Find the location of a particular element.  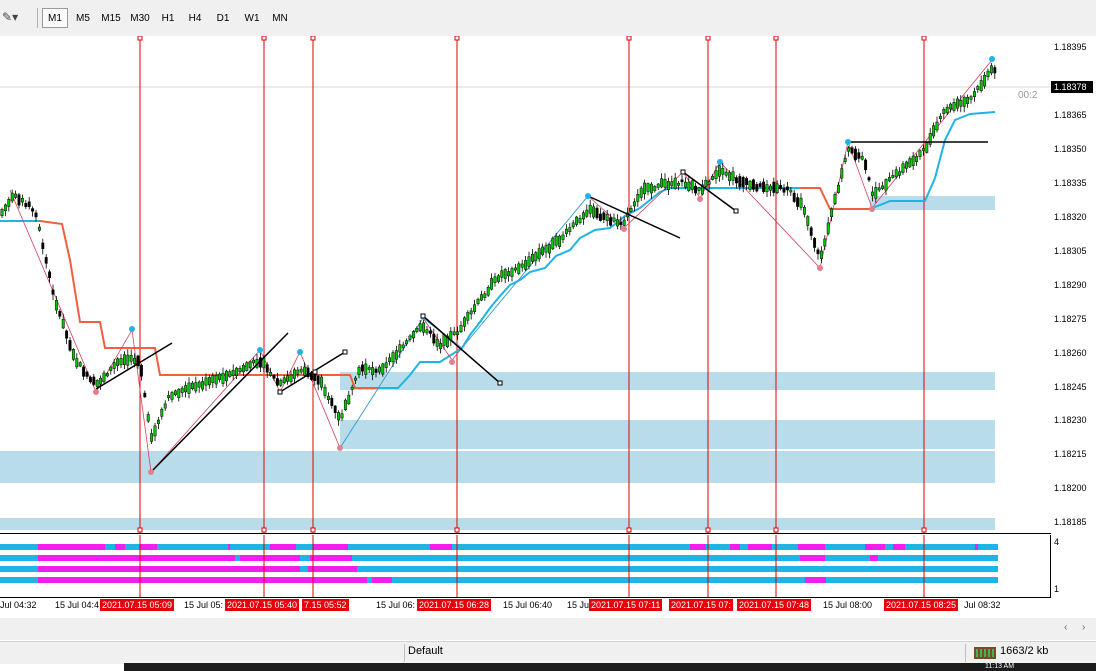

time-label: Jul 08:32 is located at coordinates (982, 605).